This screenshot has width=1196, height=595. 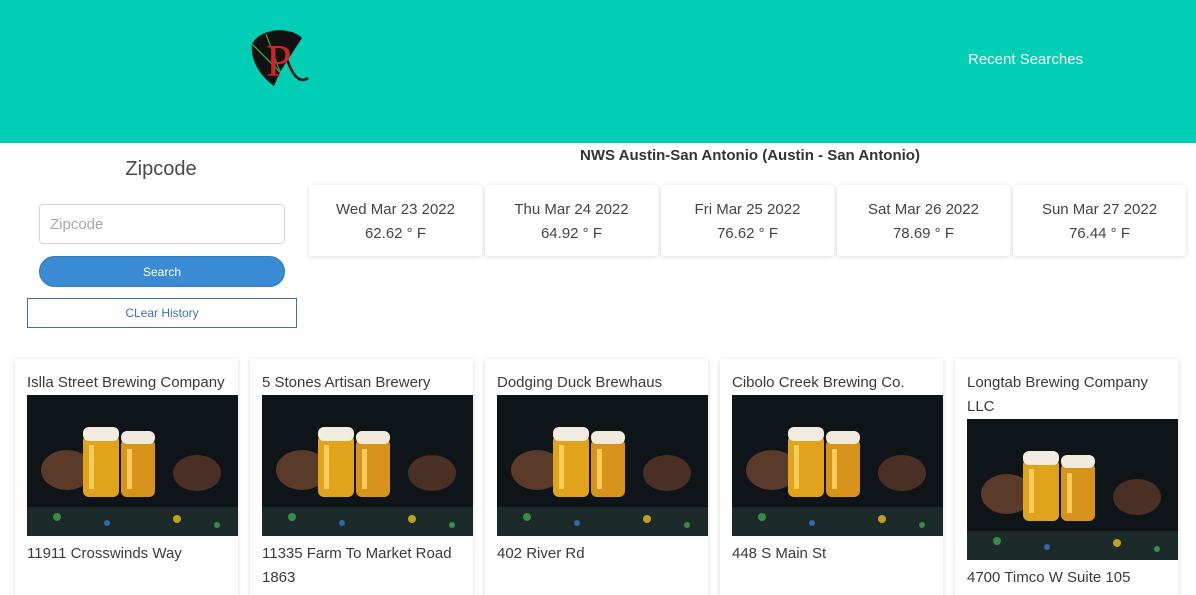 I want to click on brewery-card: Dodging Duck Brewhaus 402 River Rd, so click(x=596, y=477).